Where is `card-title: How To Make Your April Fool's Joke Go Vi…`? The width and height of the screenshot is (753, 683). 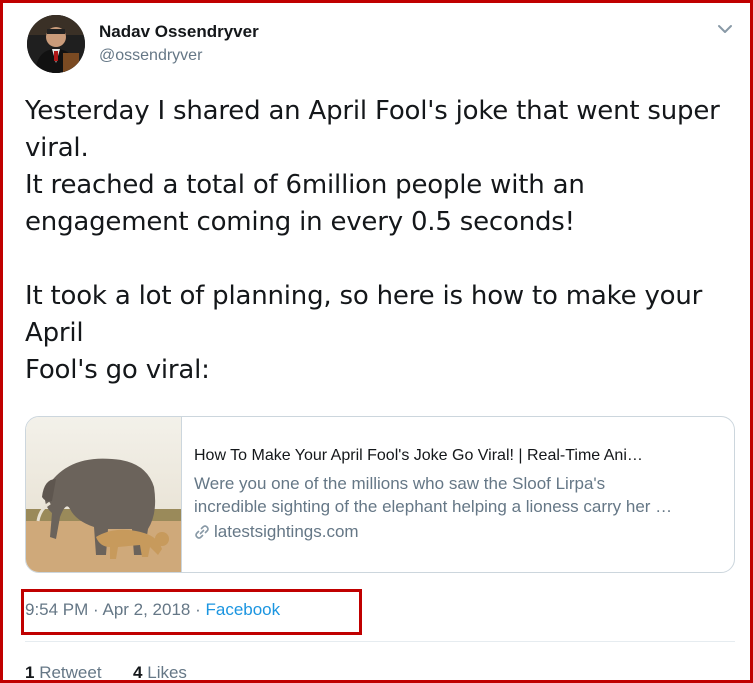
card-title: How To Make Your April Fool's Joke Go Vi… is located at coordinates (418, 456).